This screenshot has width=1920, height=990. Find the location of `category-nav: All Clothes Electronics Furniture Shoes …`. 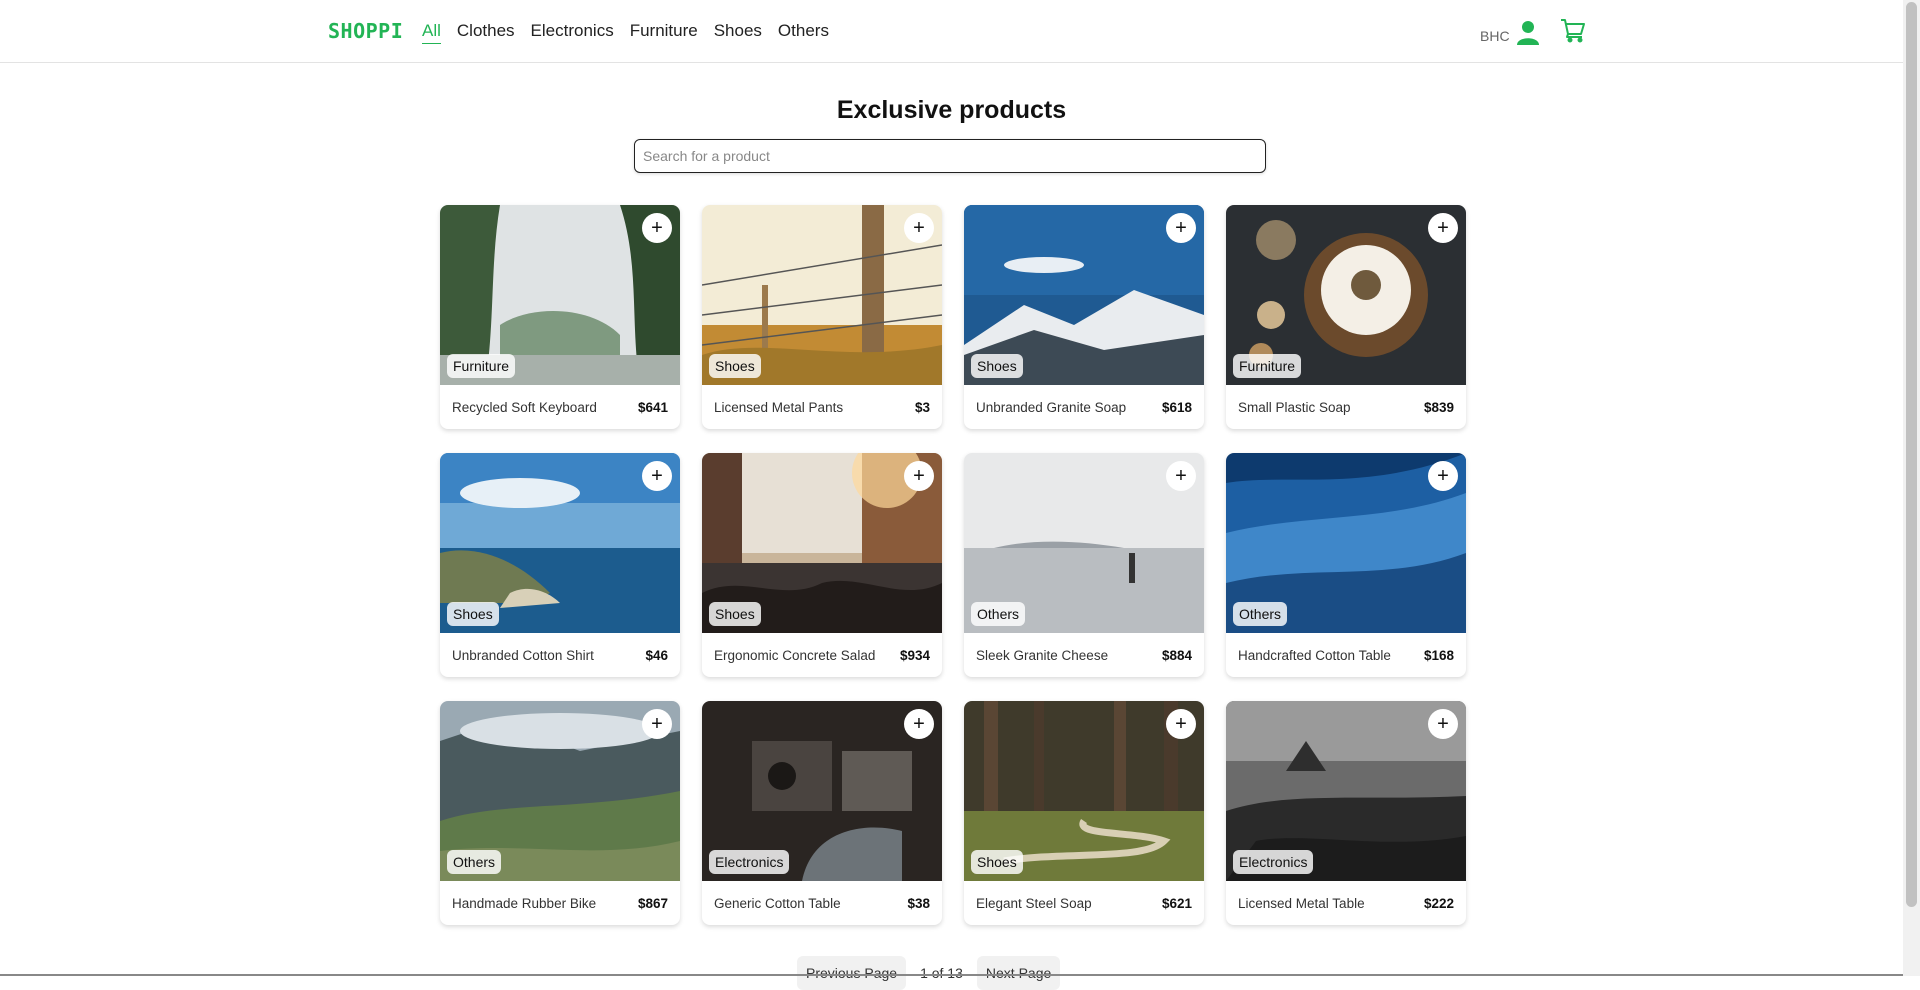

category-nav: All Clothes Electronics Furniture Shoes … is located at coordinates (633, 32).